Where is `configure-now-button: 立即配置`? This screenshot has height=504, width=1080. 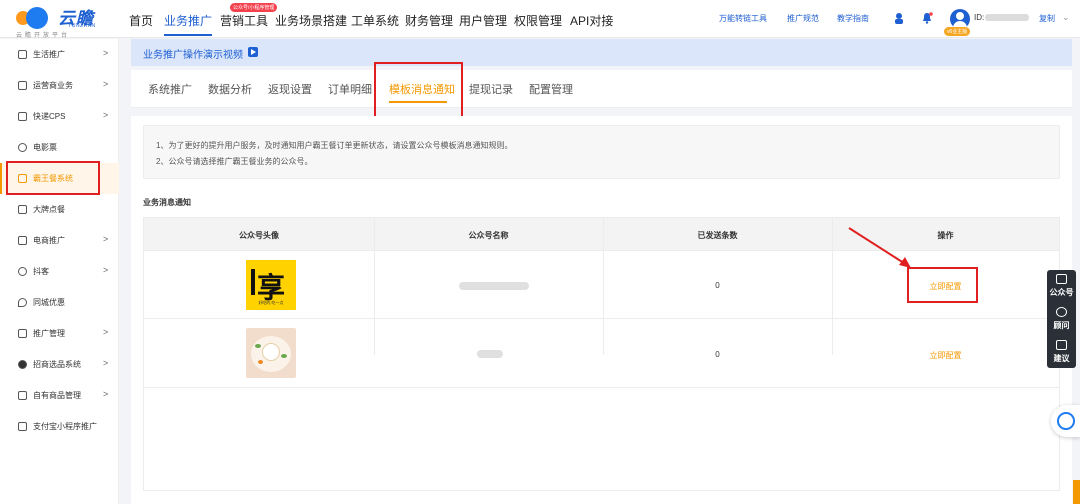
configure-now-button: 立即配置 is located at coordinates (945, 355).